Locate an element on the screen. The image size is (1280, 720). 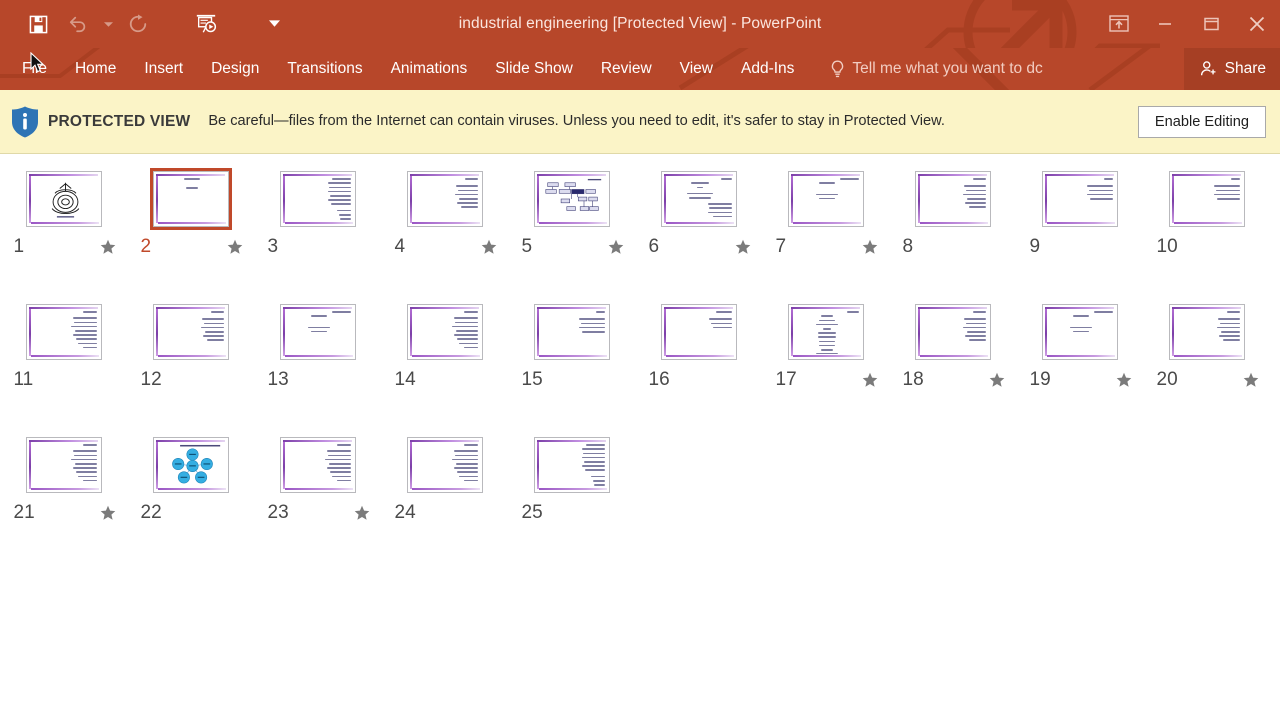
slide-thumbnail-item: 20 is located at coordinates (1206, 367).